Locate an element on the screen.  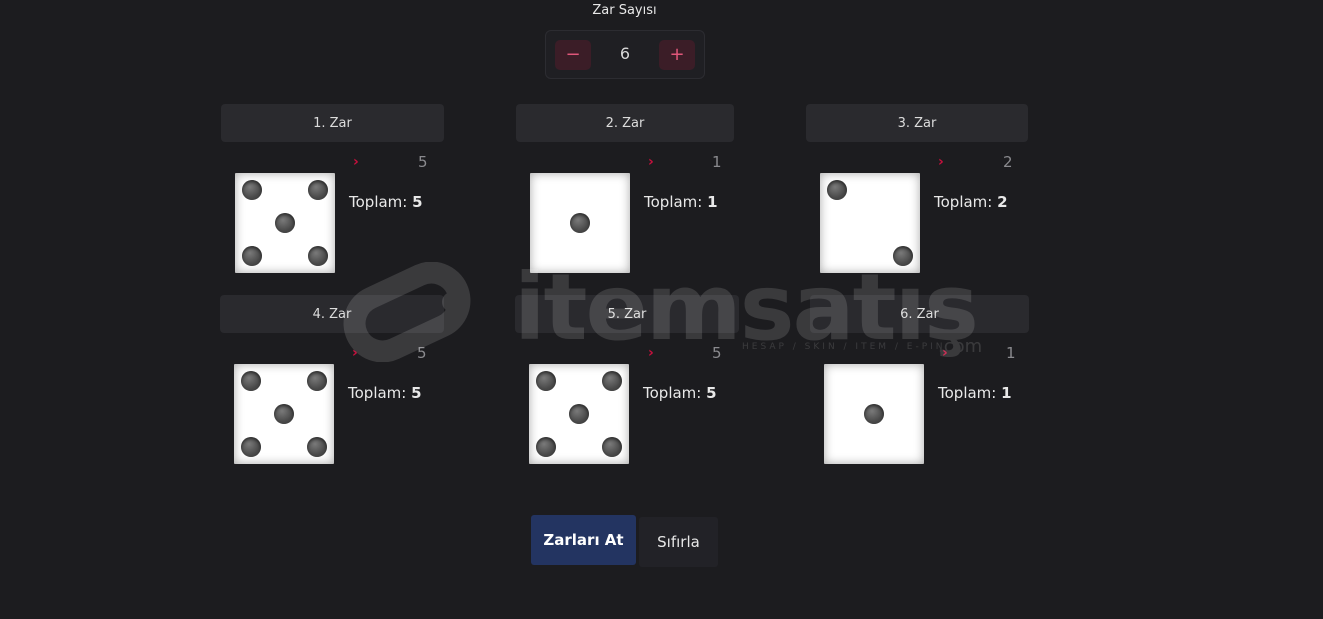
roll-value: 2 is located at coordinates (1008, 162).